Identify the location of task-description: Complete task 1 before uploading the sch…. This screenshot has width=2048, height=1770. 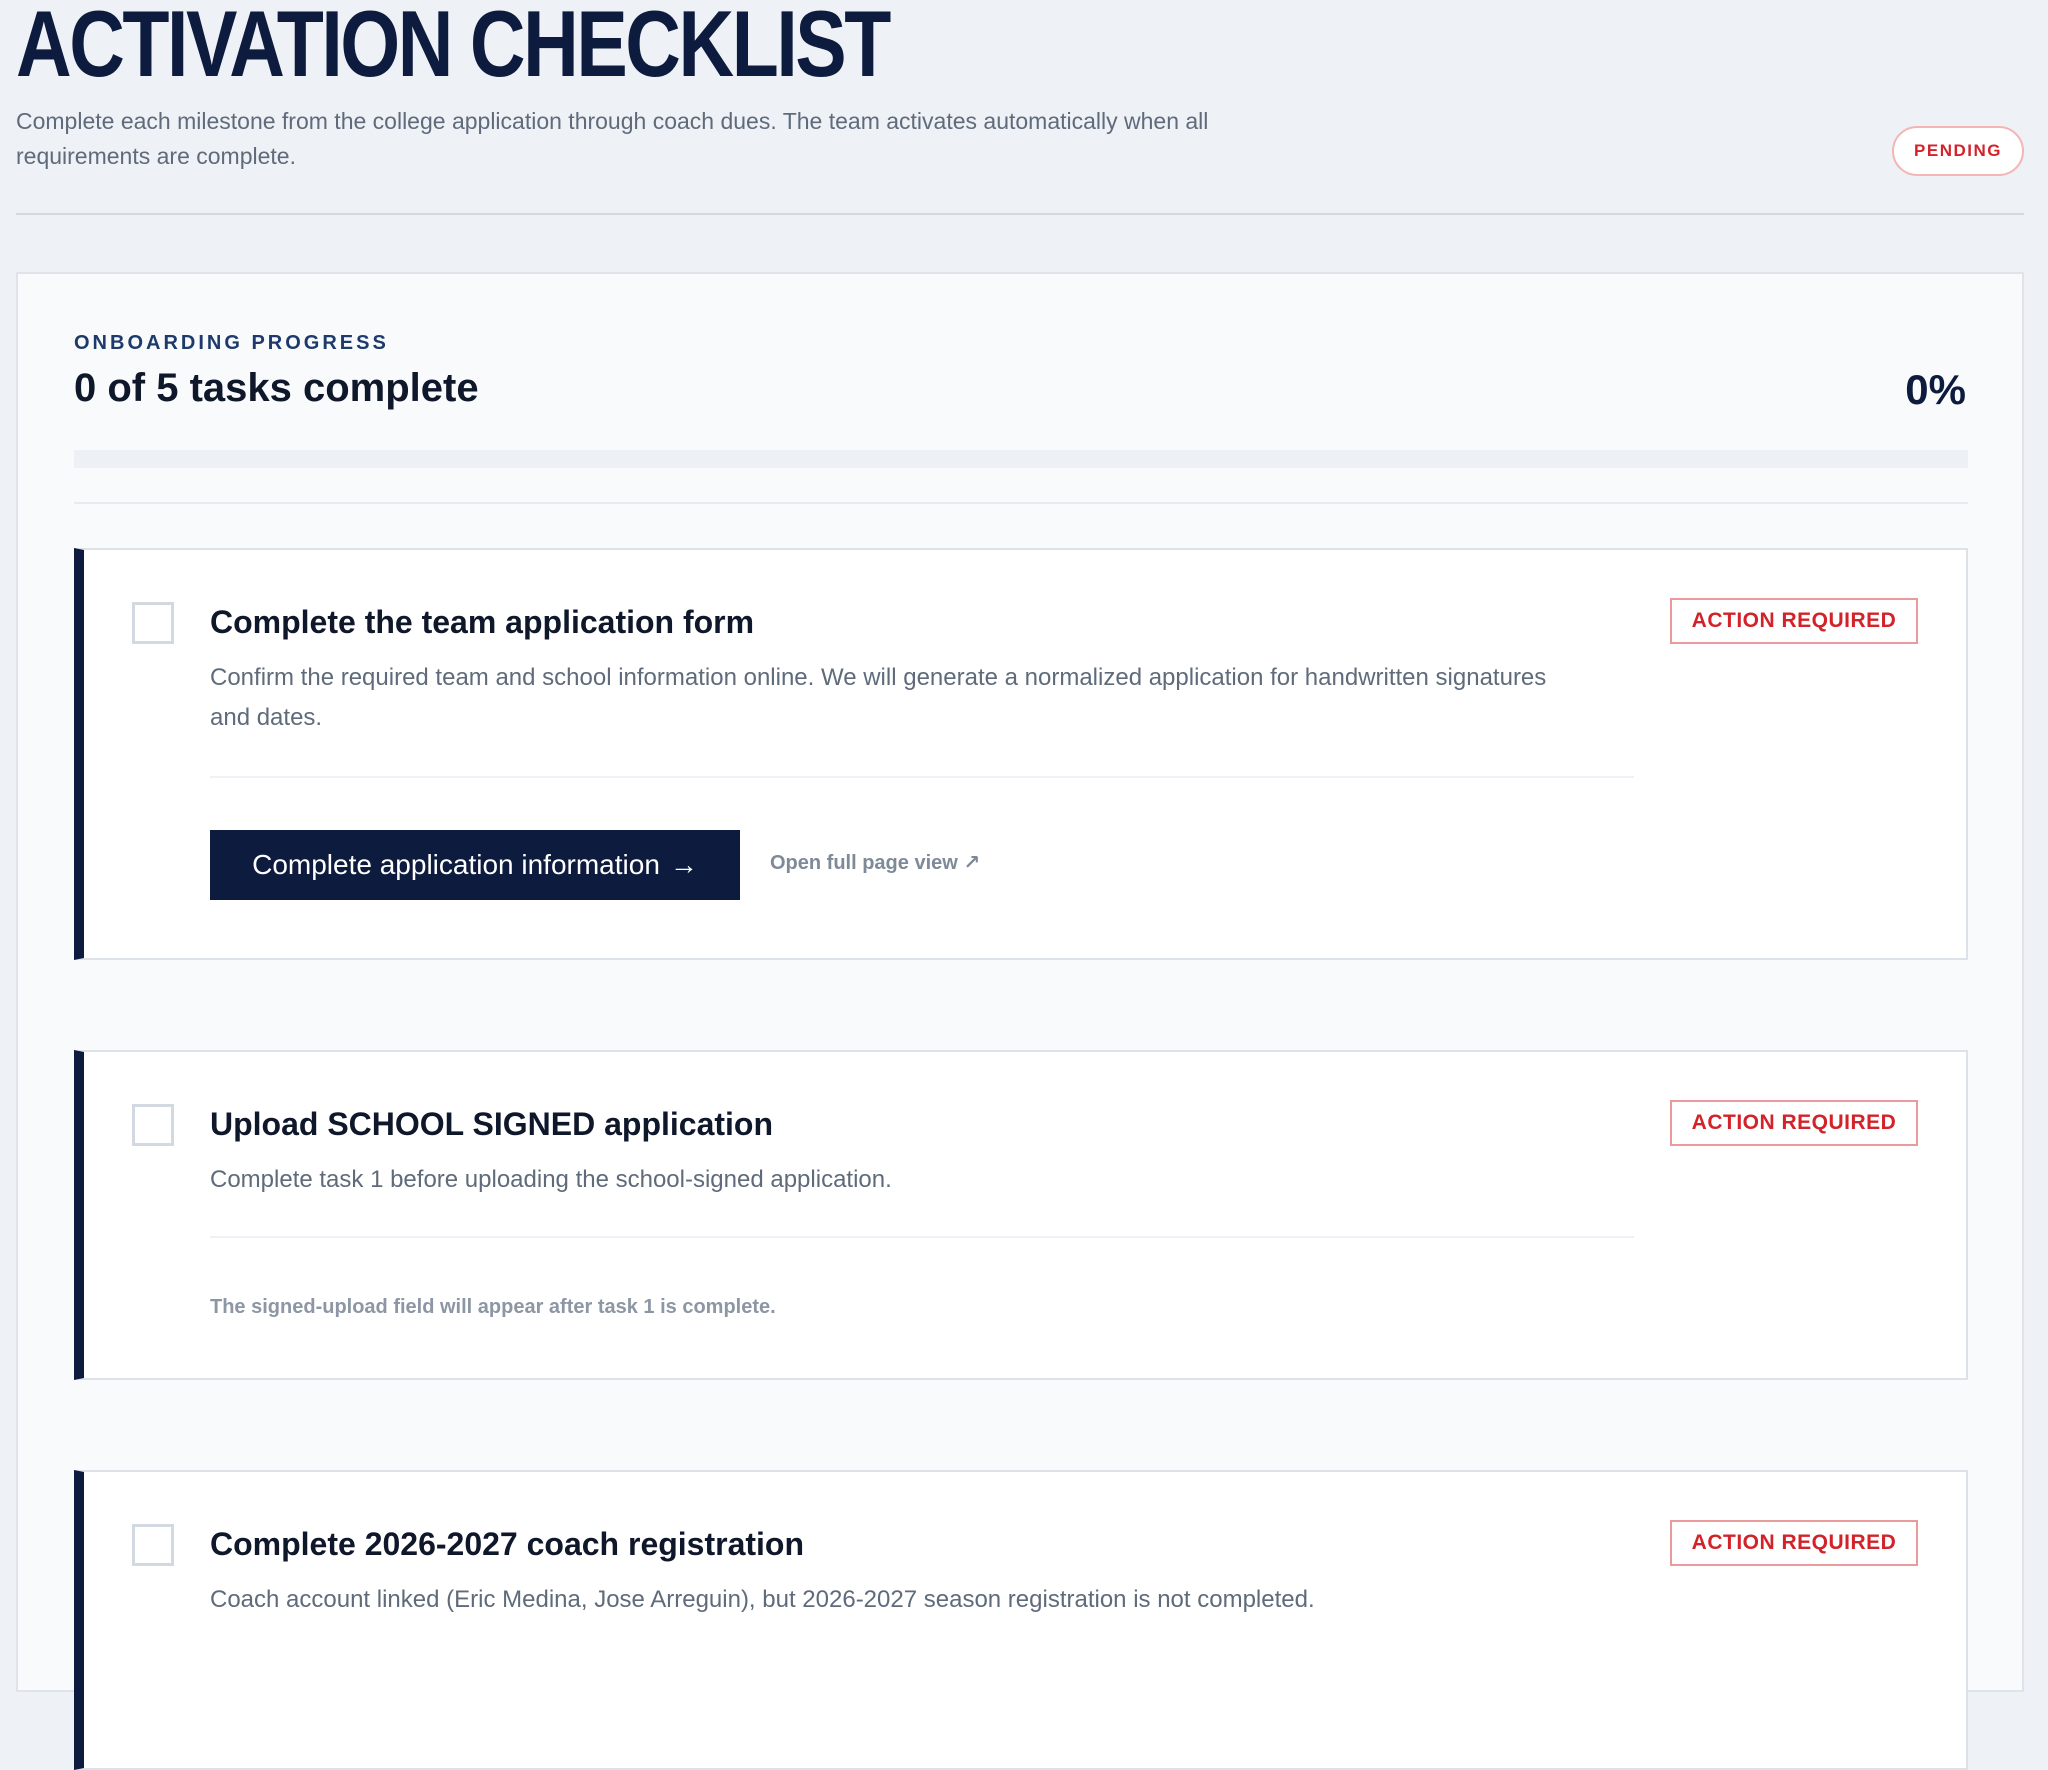
(551, 1179).